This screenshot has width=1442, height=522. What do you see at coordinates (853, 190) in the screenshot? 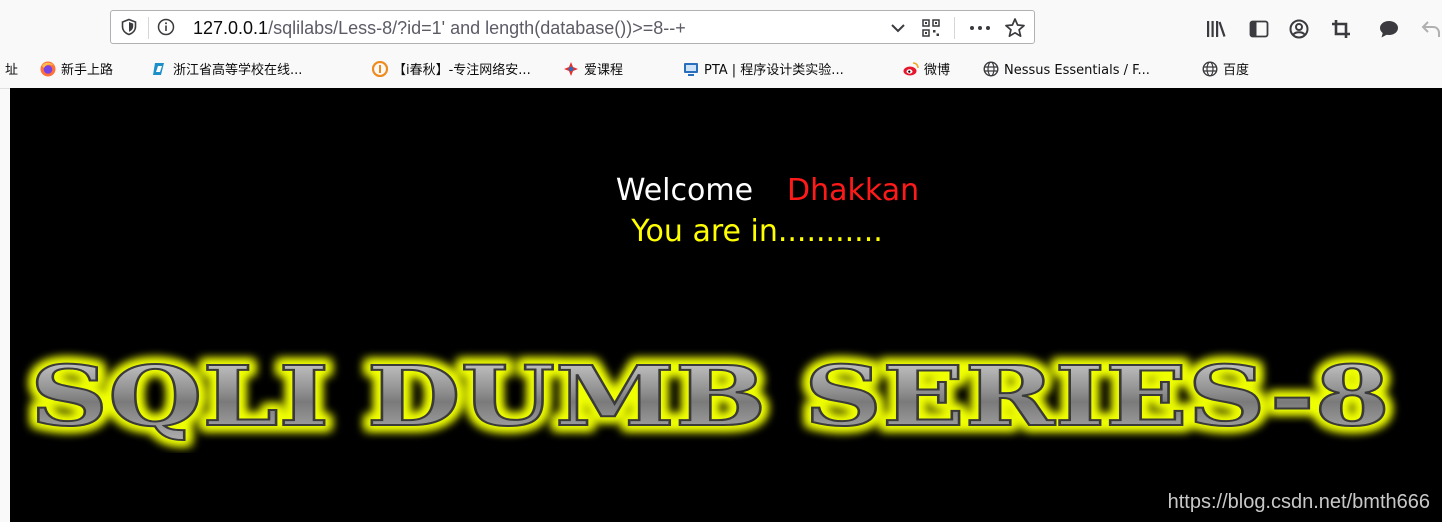
I see `user-name: Dhakkan` at bounding box center [853, 190].